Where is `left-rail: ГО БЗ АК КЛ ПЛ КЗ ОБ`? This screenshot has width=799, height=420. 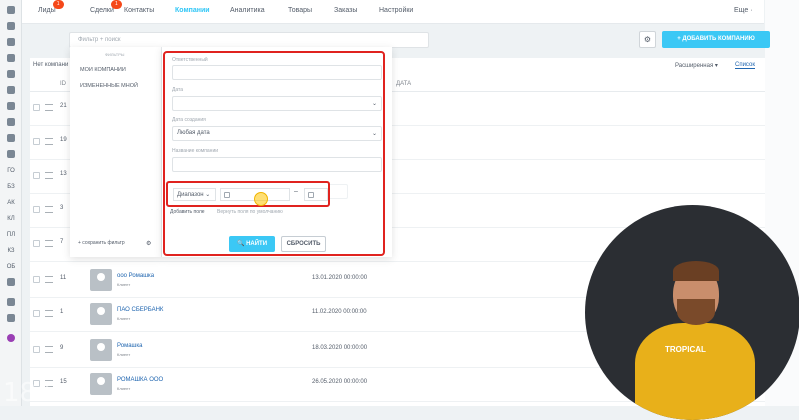
left-rail: ГО БЗ АК КЛ ПЛ КЗ ОБ is located at coordinates (11, 203).